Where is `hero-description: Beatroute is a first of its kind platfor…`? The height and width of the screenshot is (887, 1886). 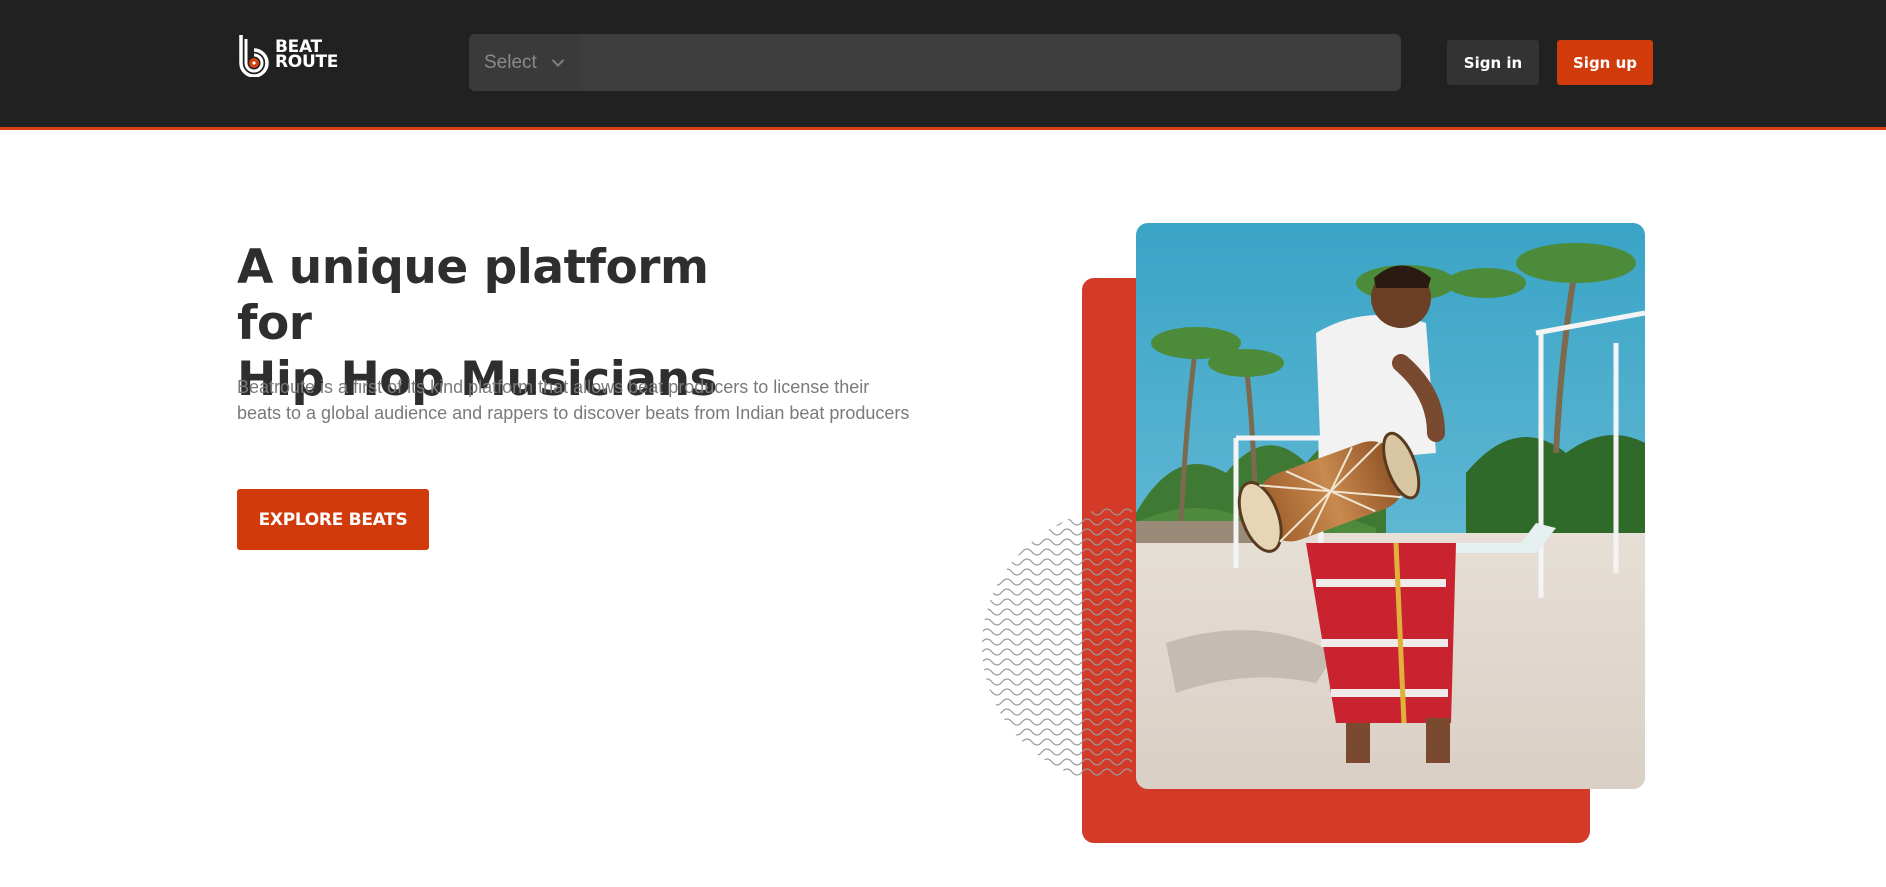
hero-description: Beatroute is a first of its kind platfor… is located at coordinates (573, 400).